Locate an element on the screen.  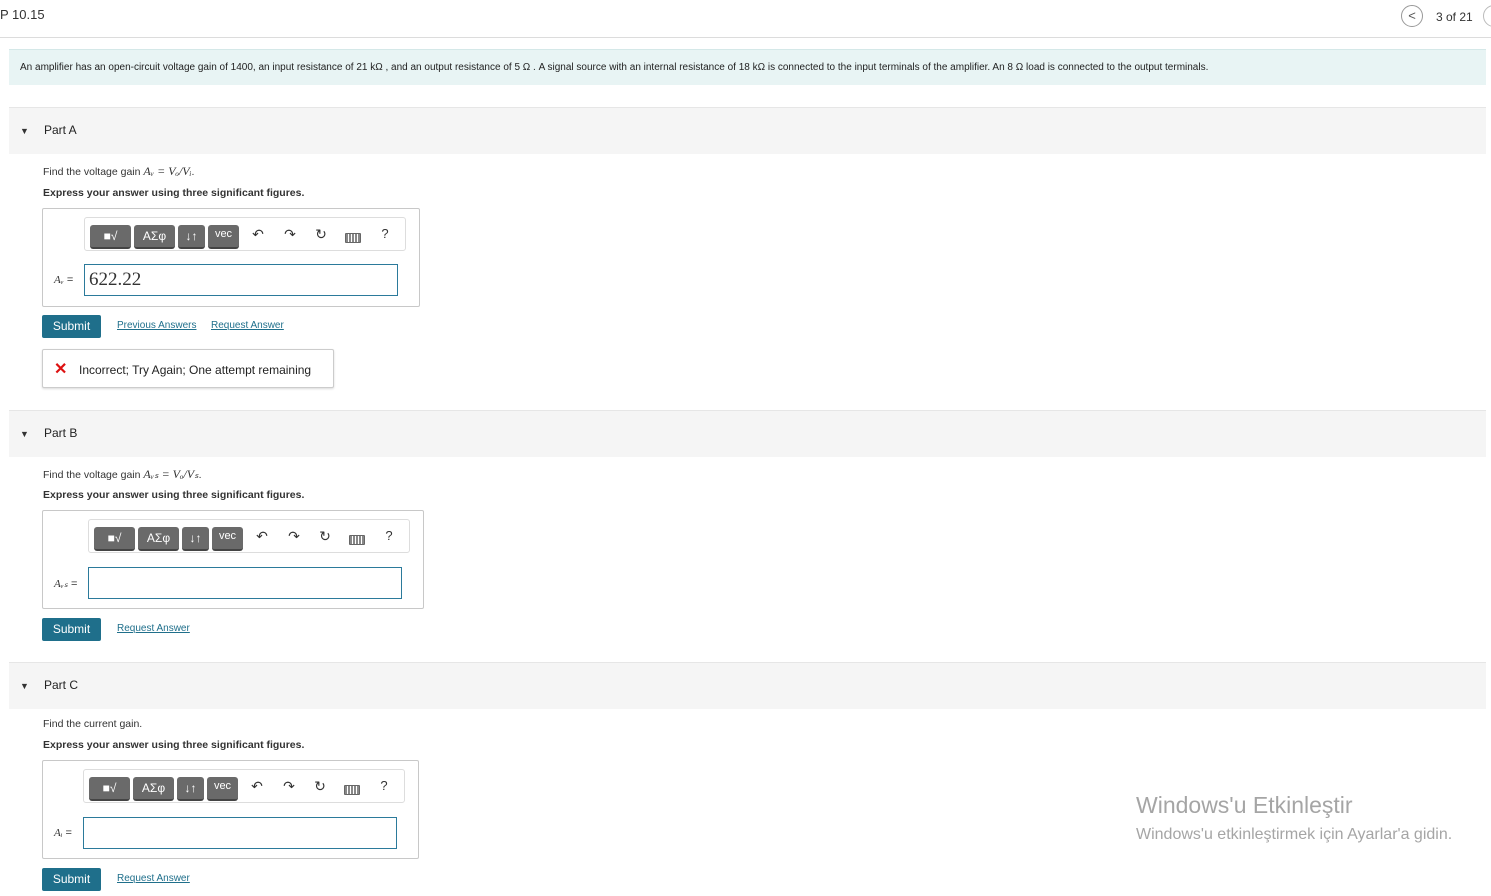
answer-variable-label: Aᵥₛ = is located at coordinates (65, 583).